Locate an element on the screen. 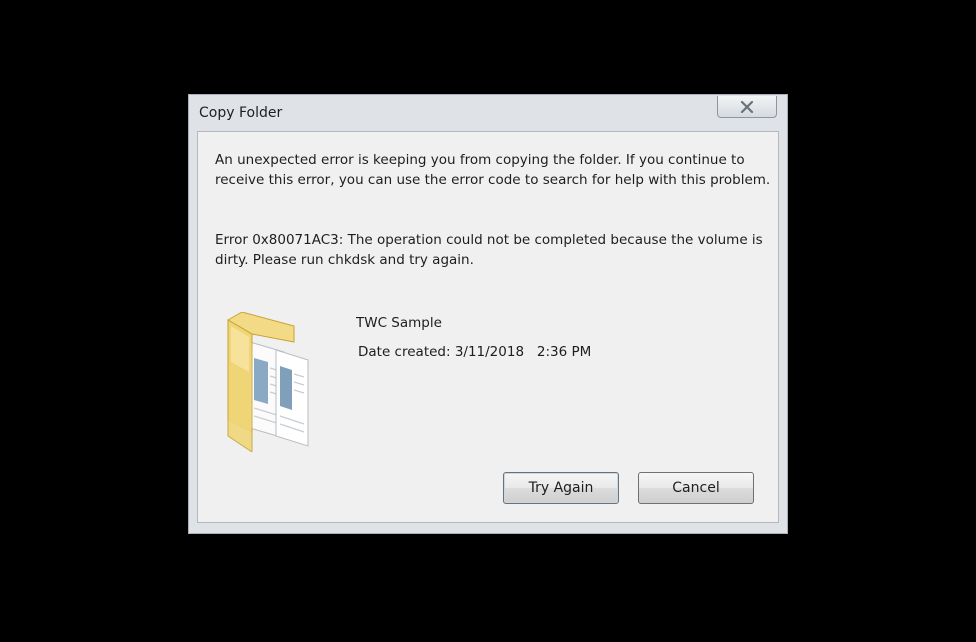 The image size is (976, 642). dialog-title: Copy Folder is located at coordinates (241, 113).